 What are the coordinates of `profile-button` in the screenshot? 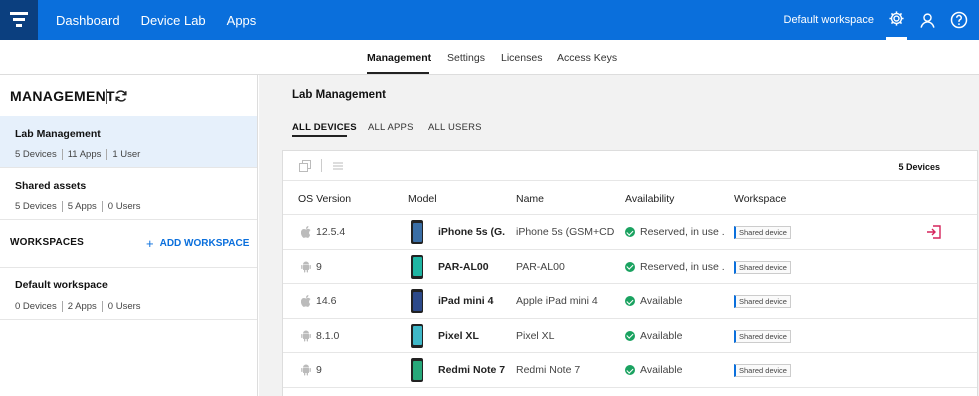 It's located at (927, 20).